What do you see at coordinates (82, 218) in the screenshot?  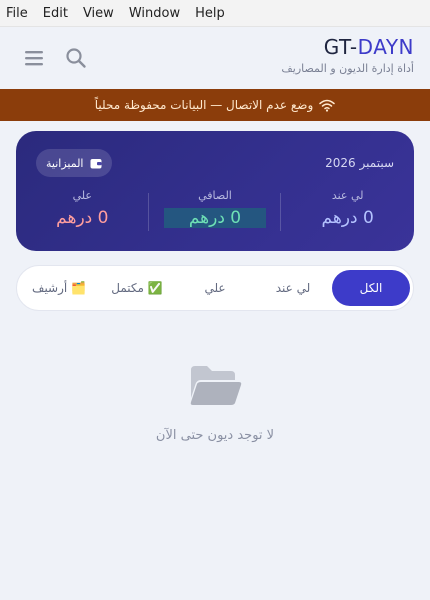 I see `stat-i-owe-value: 0 درهم` at bounding box center [82, 218].